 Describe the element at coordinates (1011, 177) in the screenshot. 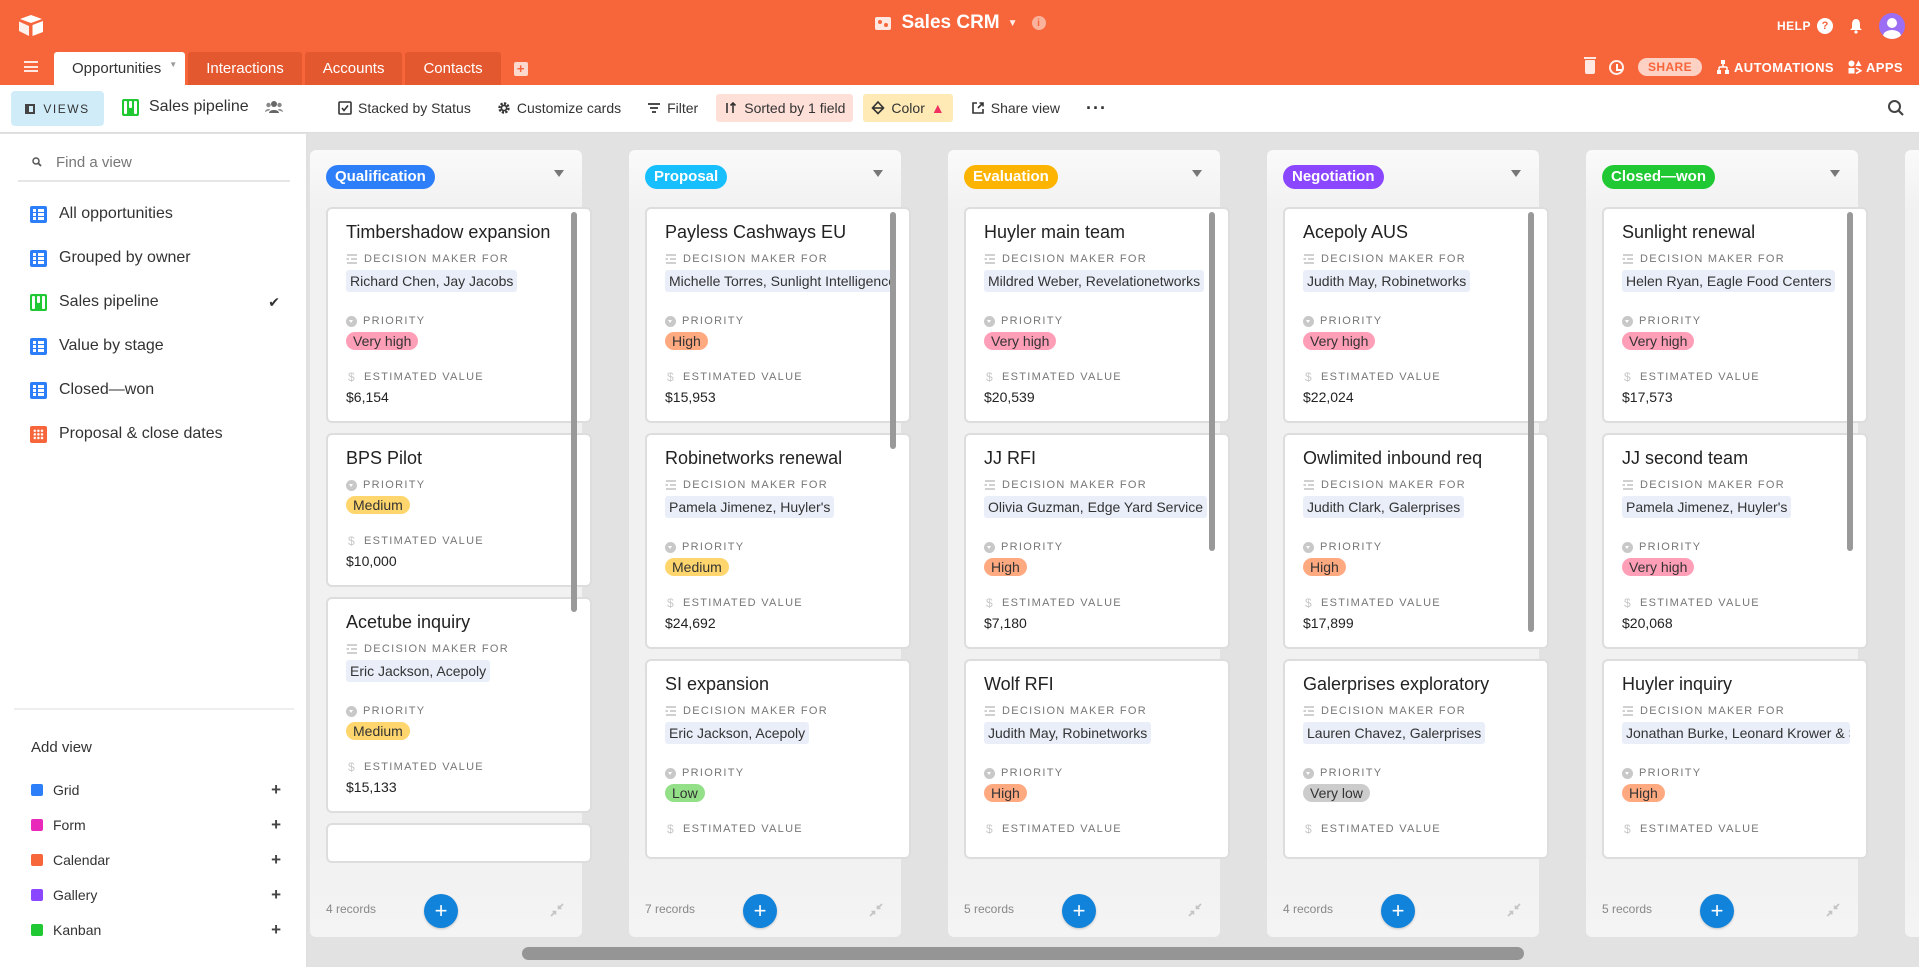

I see `stage-label: Evaluation` at that location.